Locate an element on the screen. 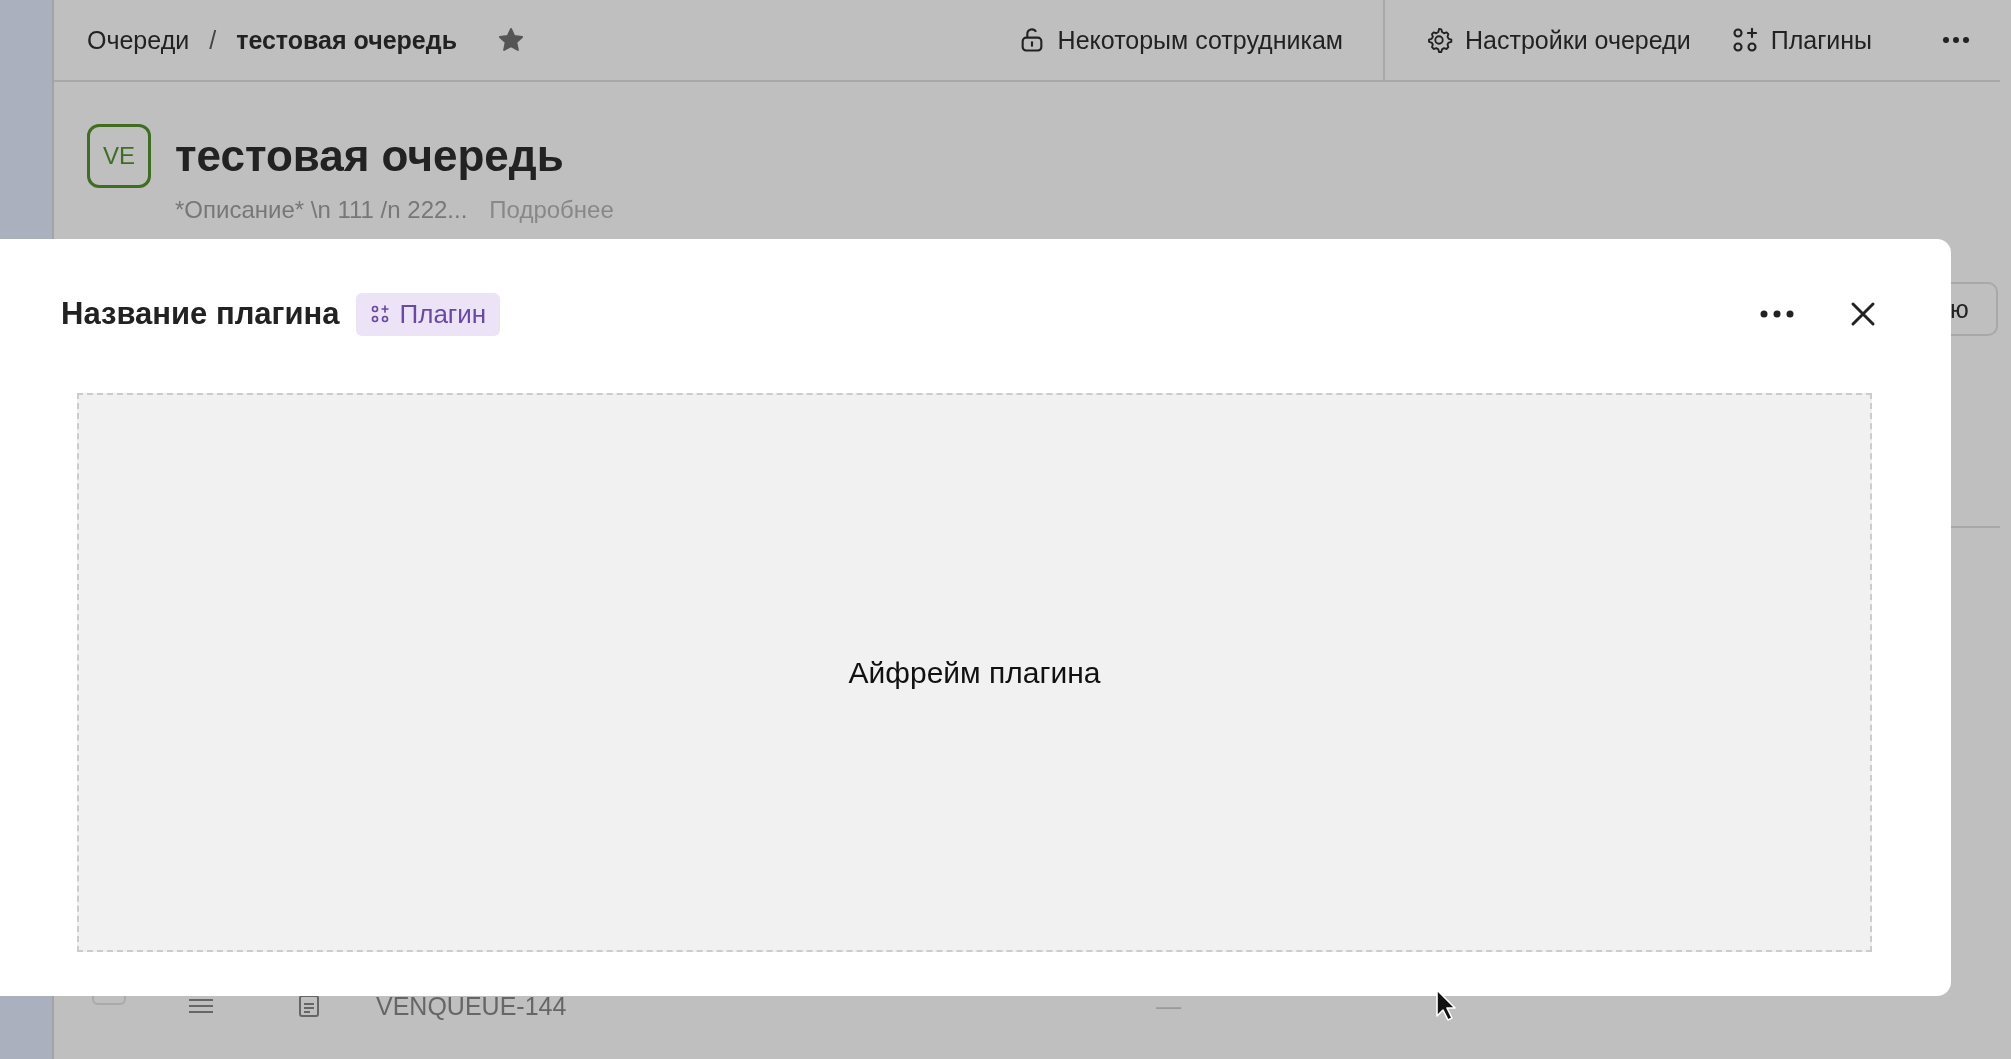 The height and width of the screenshot is (1059, 2011). breadcrumb-link: тестовая очередь is located at coordinates (346, 40).